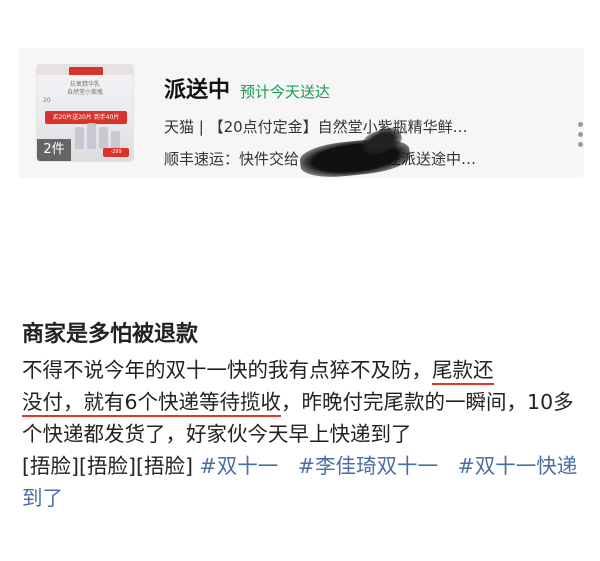 The height and width of the screenshot is (561, 600). Describe the element at coordinates (54, 150) in the screenshot. I see `quantity-badge: 2件` at that location.